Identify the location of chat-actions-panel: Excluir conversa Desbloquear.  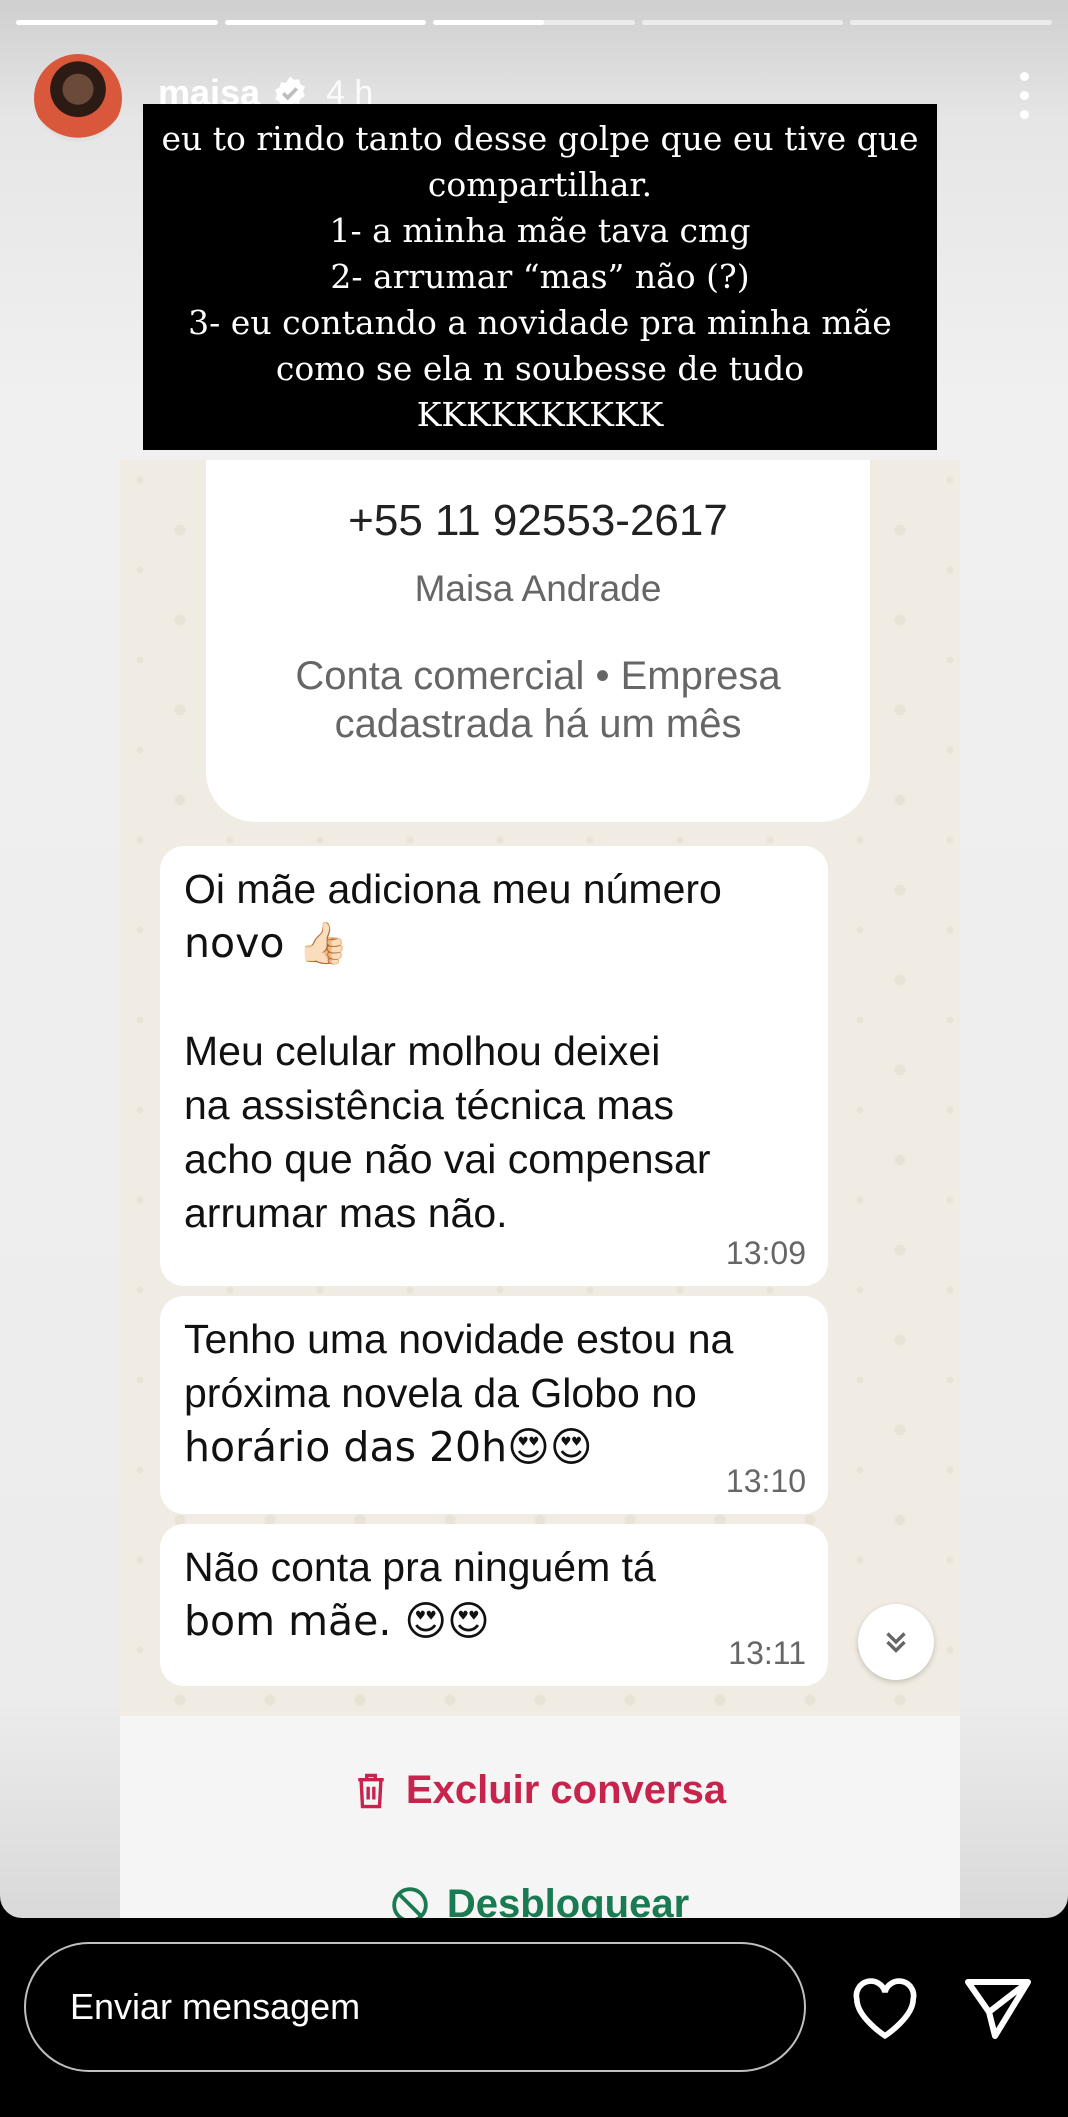
(540, 1817).